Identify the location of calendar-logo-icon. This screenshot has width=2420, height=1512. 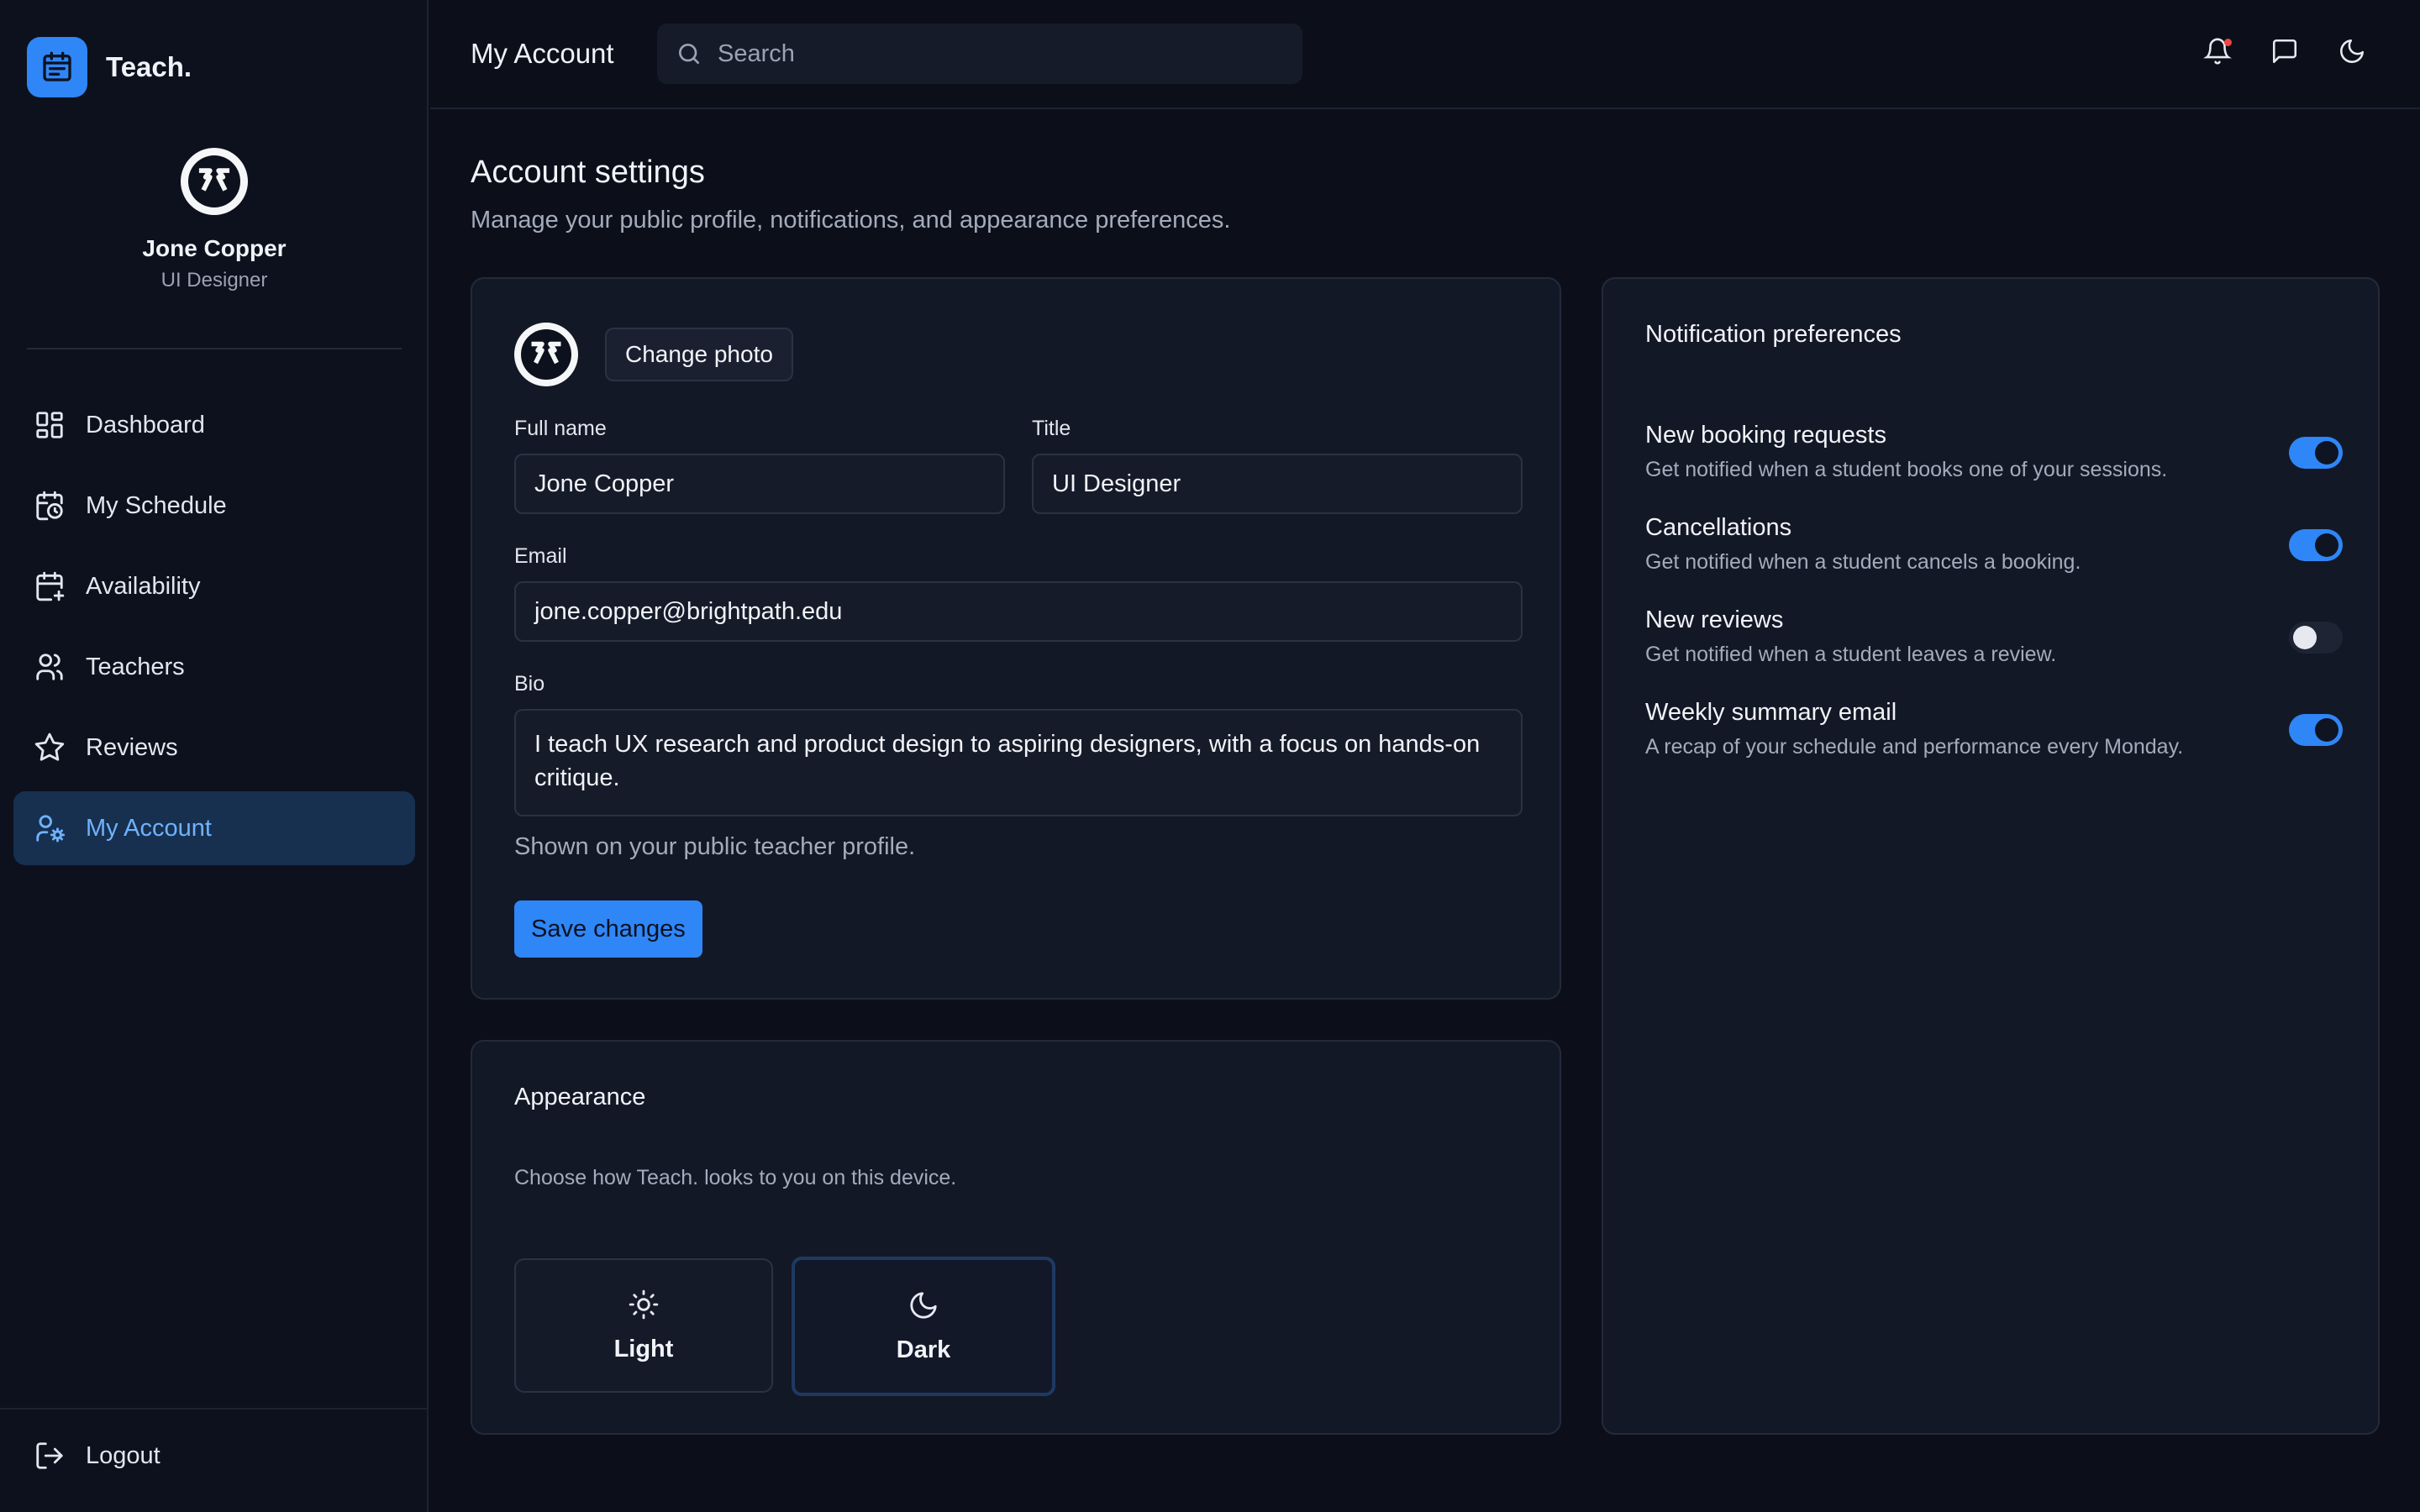
(57, 67).